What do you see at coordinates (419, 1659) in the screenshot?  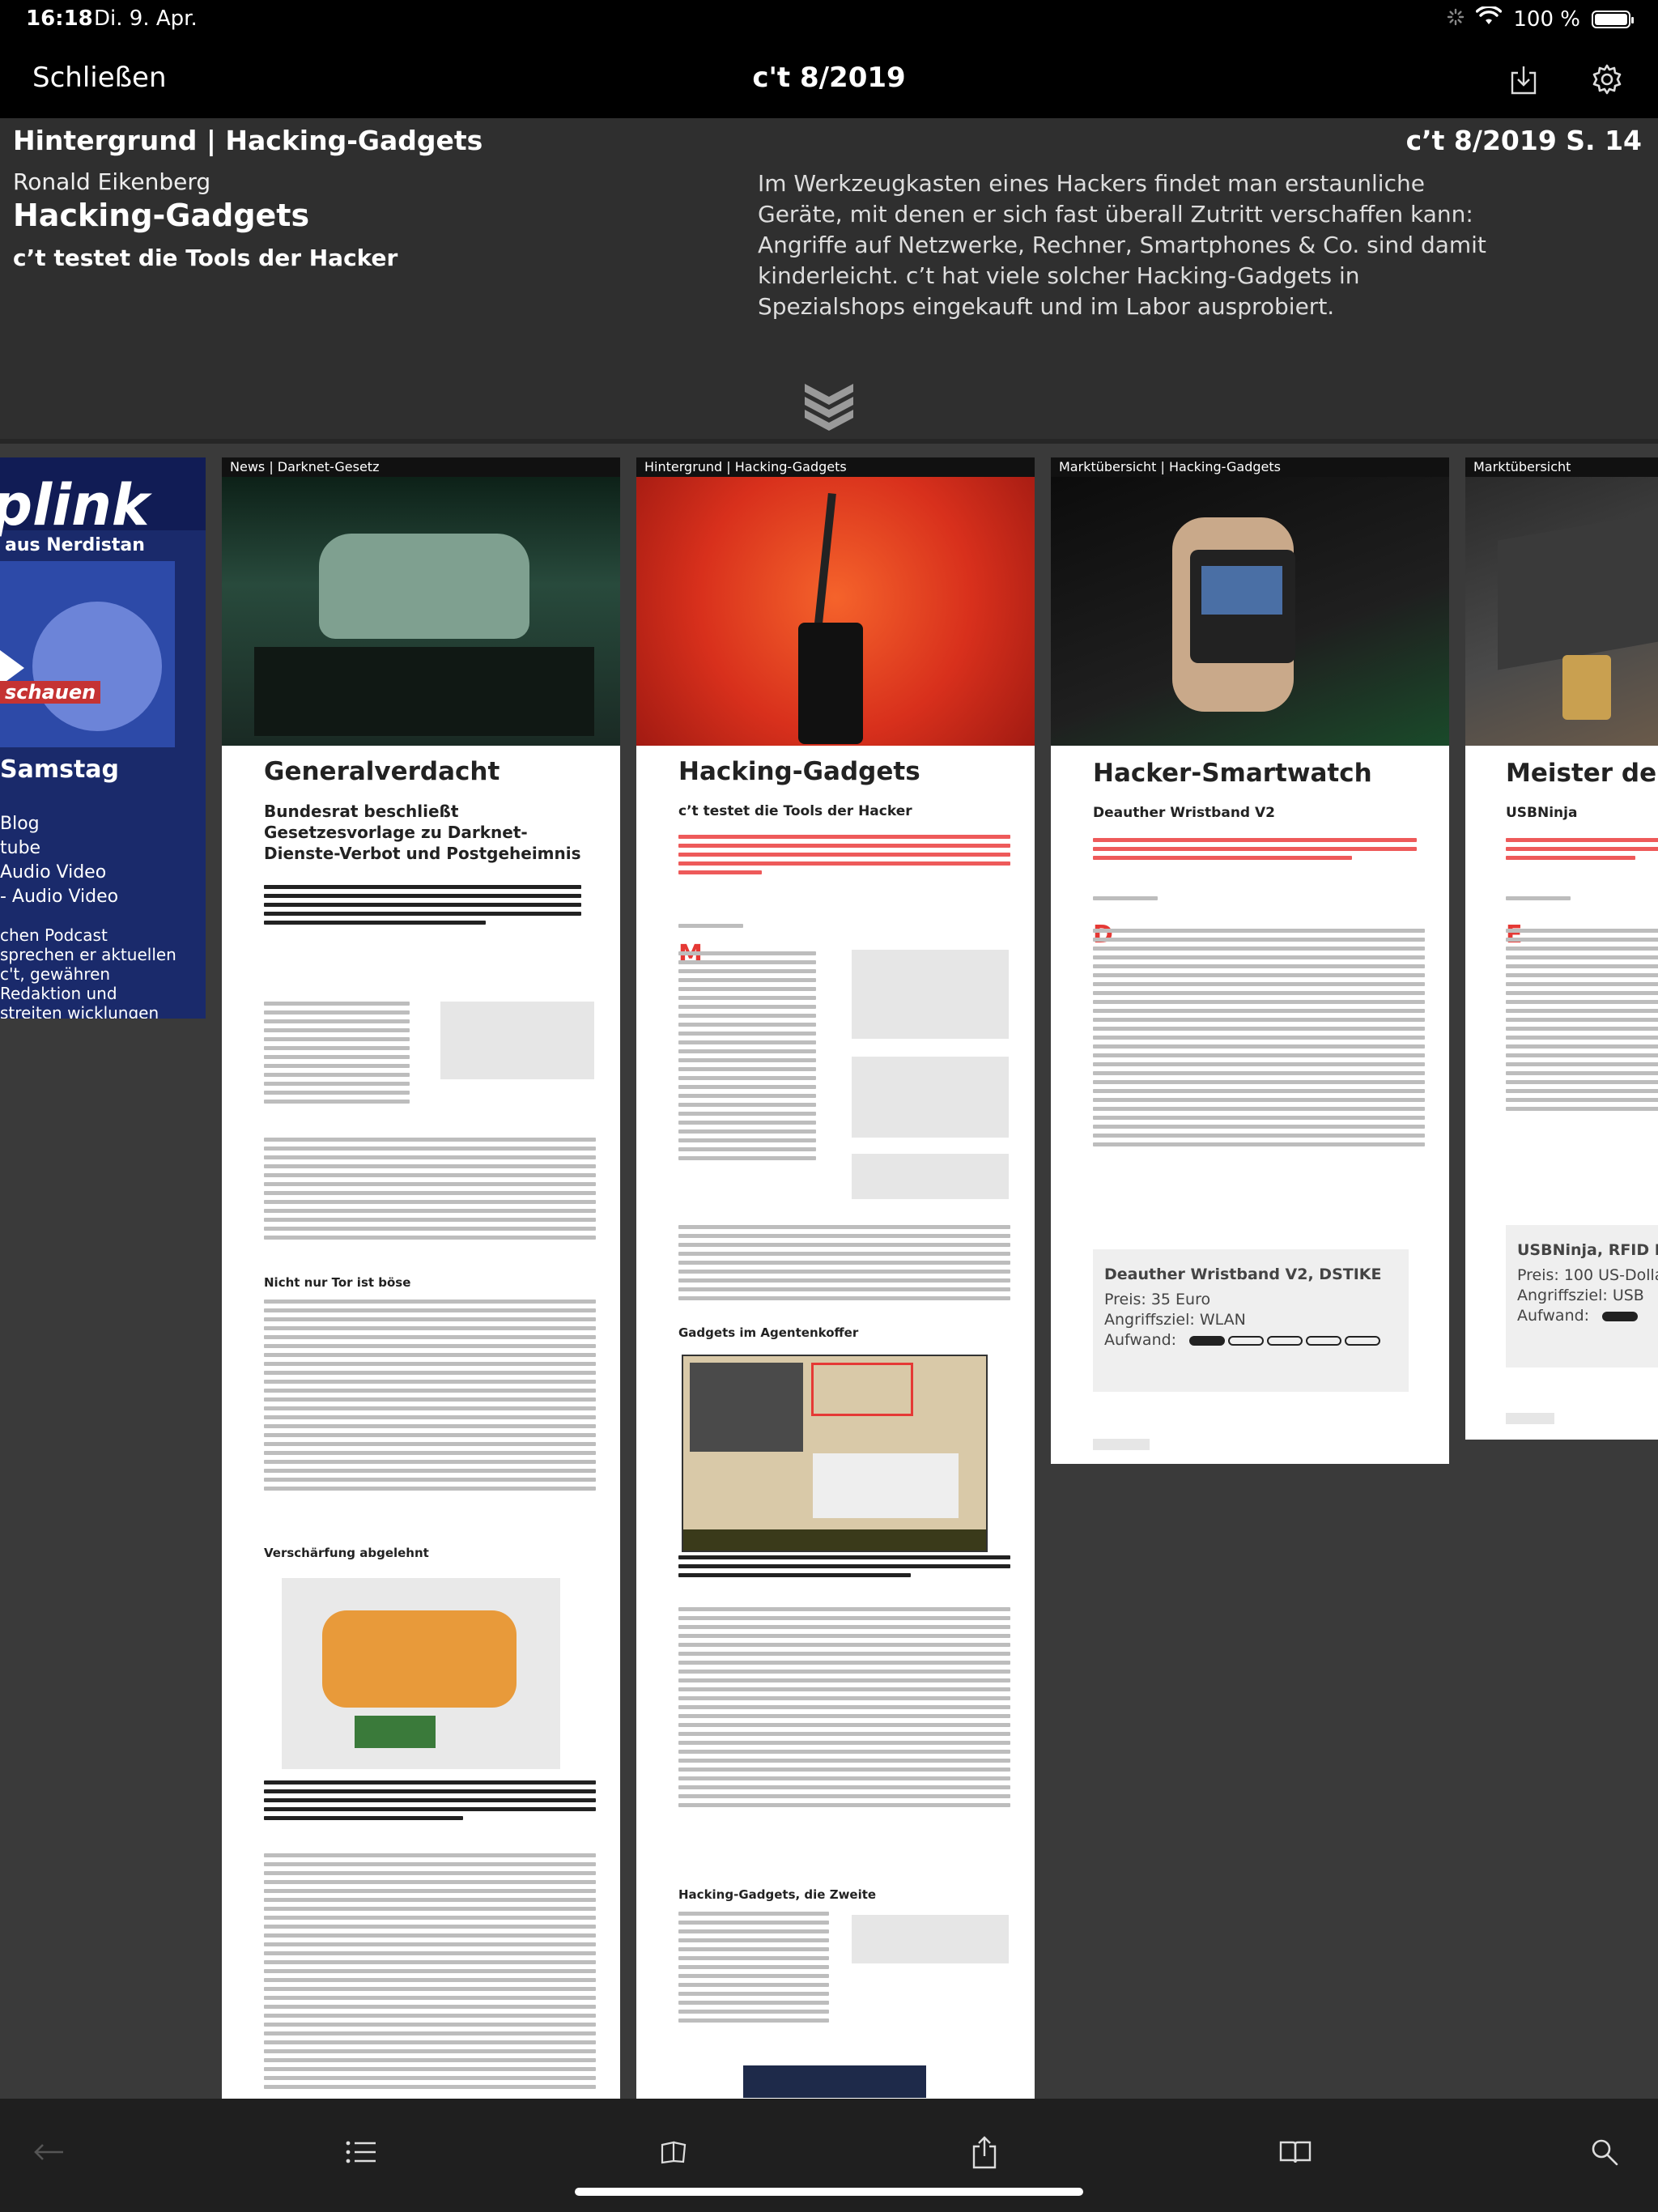 I see `battery-pack-shape` at bounding box center [419, 1659].